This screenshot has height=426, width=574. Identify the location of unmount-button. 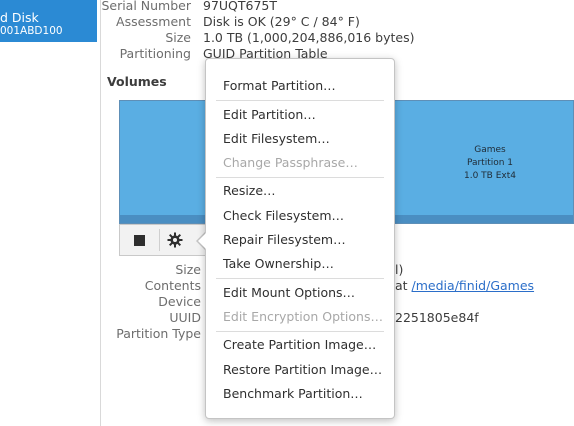
(139, 240).